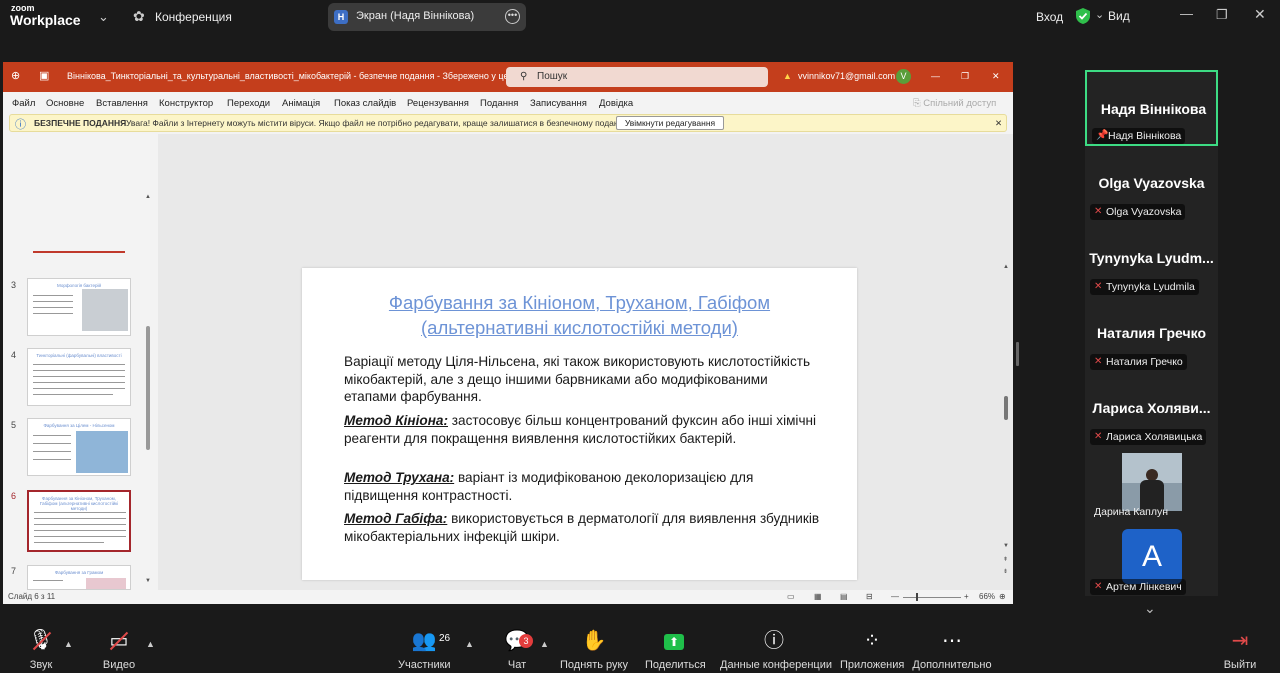 This screenshot has height=673, width=1280. Describe the element at coordinates (14, 496) in the screenshot. I see `thumb-number: 6` at that location.